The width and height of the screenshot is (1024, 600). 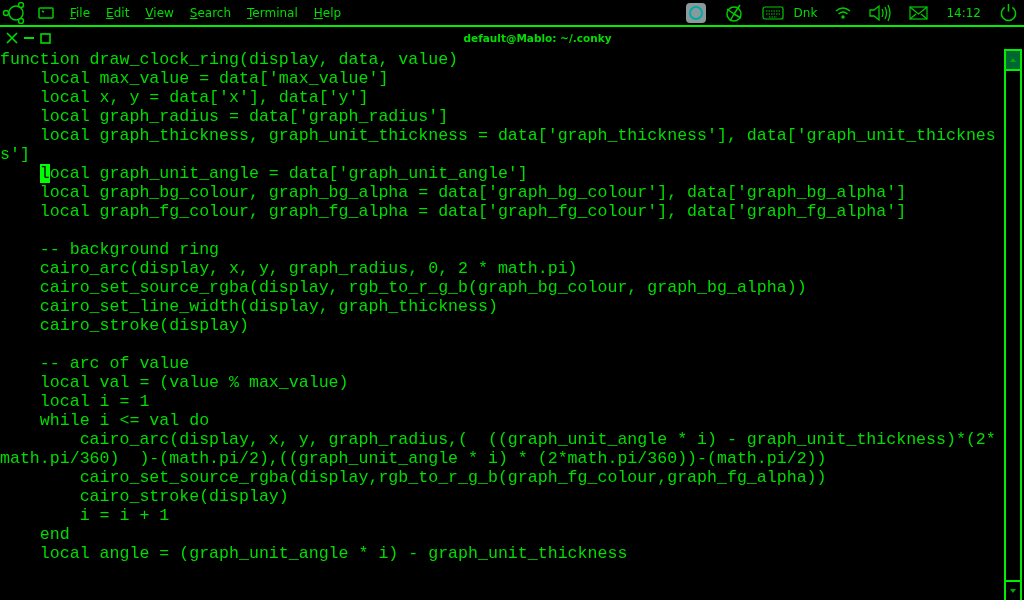 What do you see at coordinates (695, 12) in the screenshot?
I see `app-icon` at bounding box center [695, 12].